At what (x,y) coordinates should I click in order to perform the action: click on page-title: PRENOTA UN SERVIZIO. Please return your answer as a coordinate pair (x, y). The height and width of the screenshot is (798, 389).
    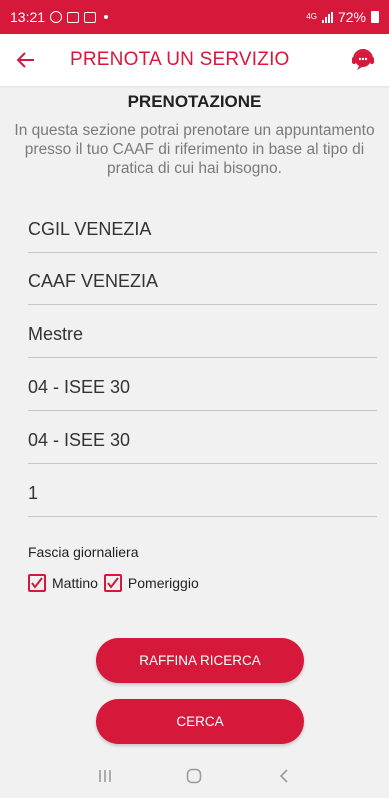
    Looking at the image, I should click on (180, 59).